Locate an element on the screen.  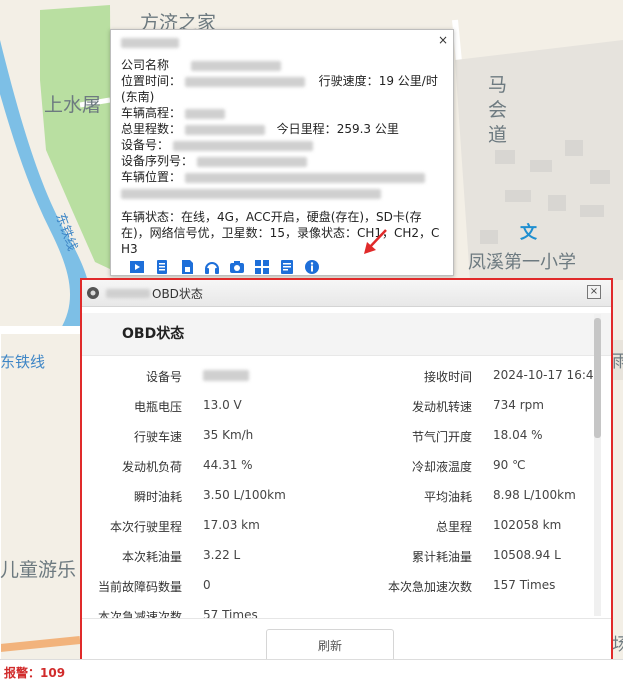
company-label: 公司名称 is located at coordinates (145, 65).